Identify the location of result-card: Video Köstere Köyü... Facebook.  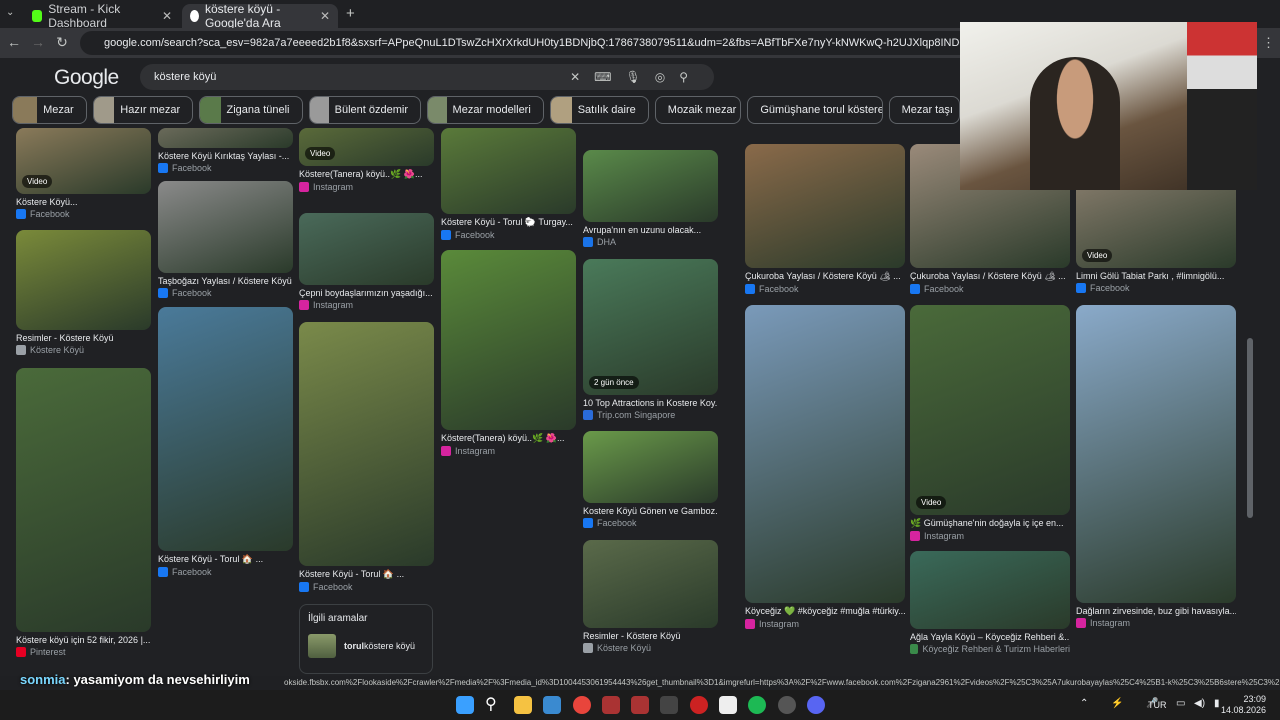
(83, 173).